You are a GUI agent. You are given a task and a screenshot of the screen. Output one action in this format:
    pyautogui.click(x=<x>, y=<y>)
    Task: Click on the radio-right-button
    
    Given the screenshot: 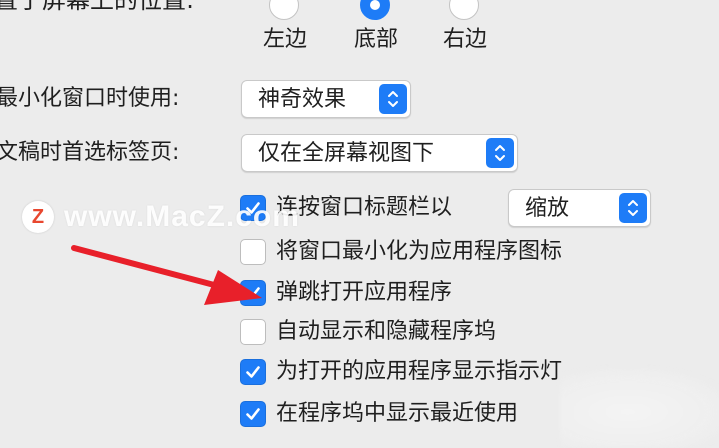 What is the action you would take?
    pyautogui.click(x=464, y=10)
    